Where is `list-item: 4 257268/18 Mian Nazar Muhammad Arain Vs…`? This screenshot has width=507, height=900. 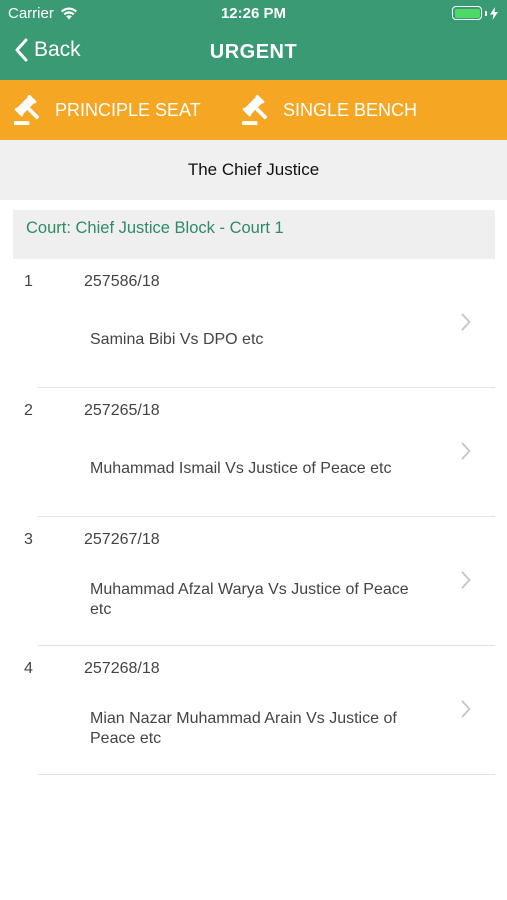
list-item: 4 257268/18 Mian Nazar Muhammad Arain Vs… is located at coordinates (254, 710).